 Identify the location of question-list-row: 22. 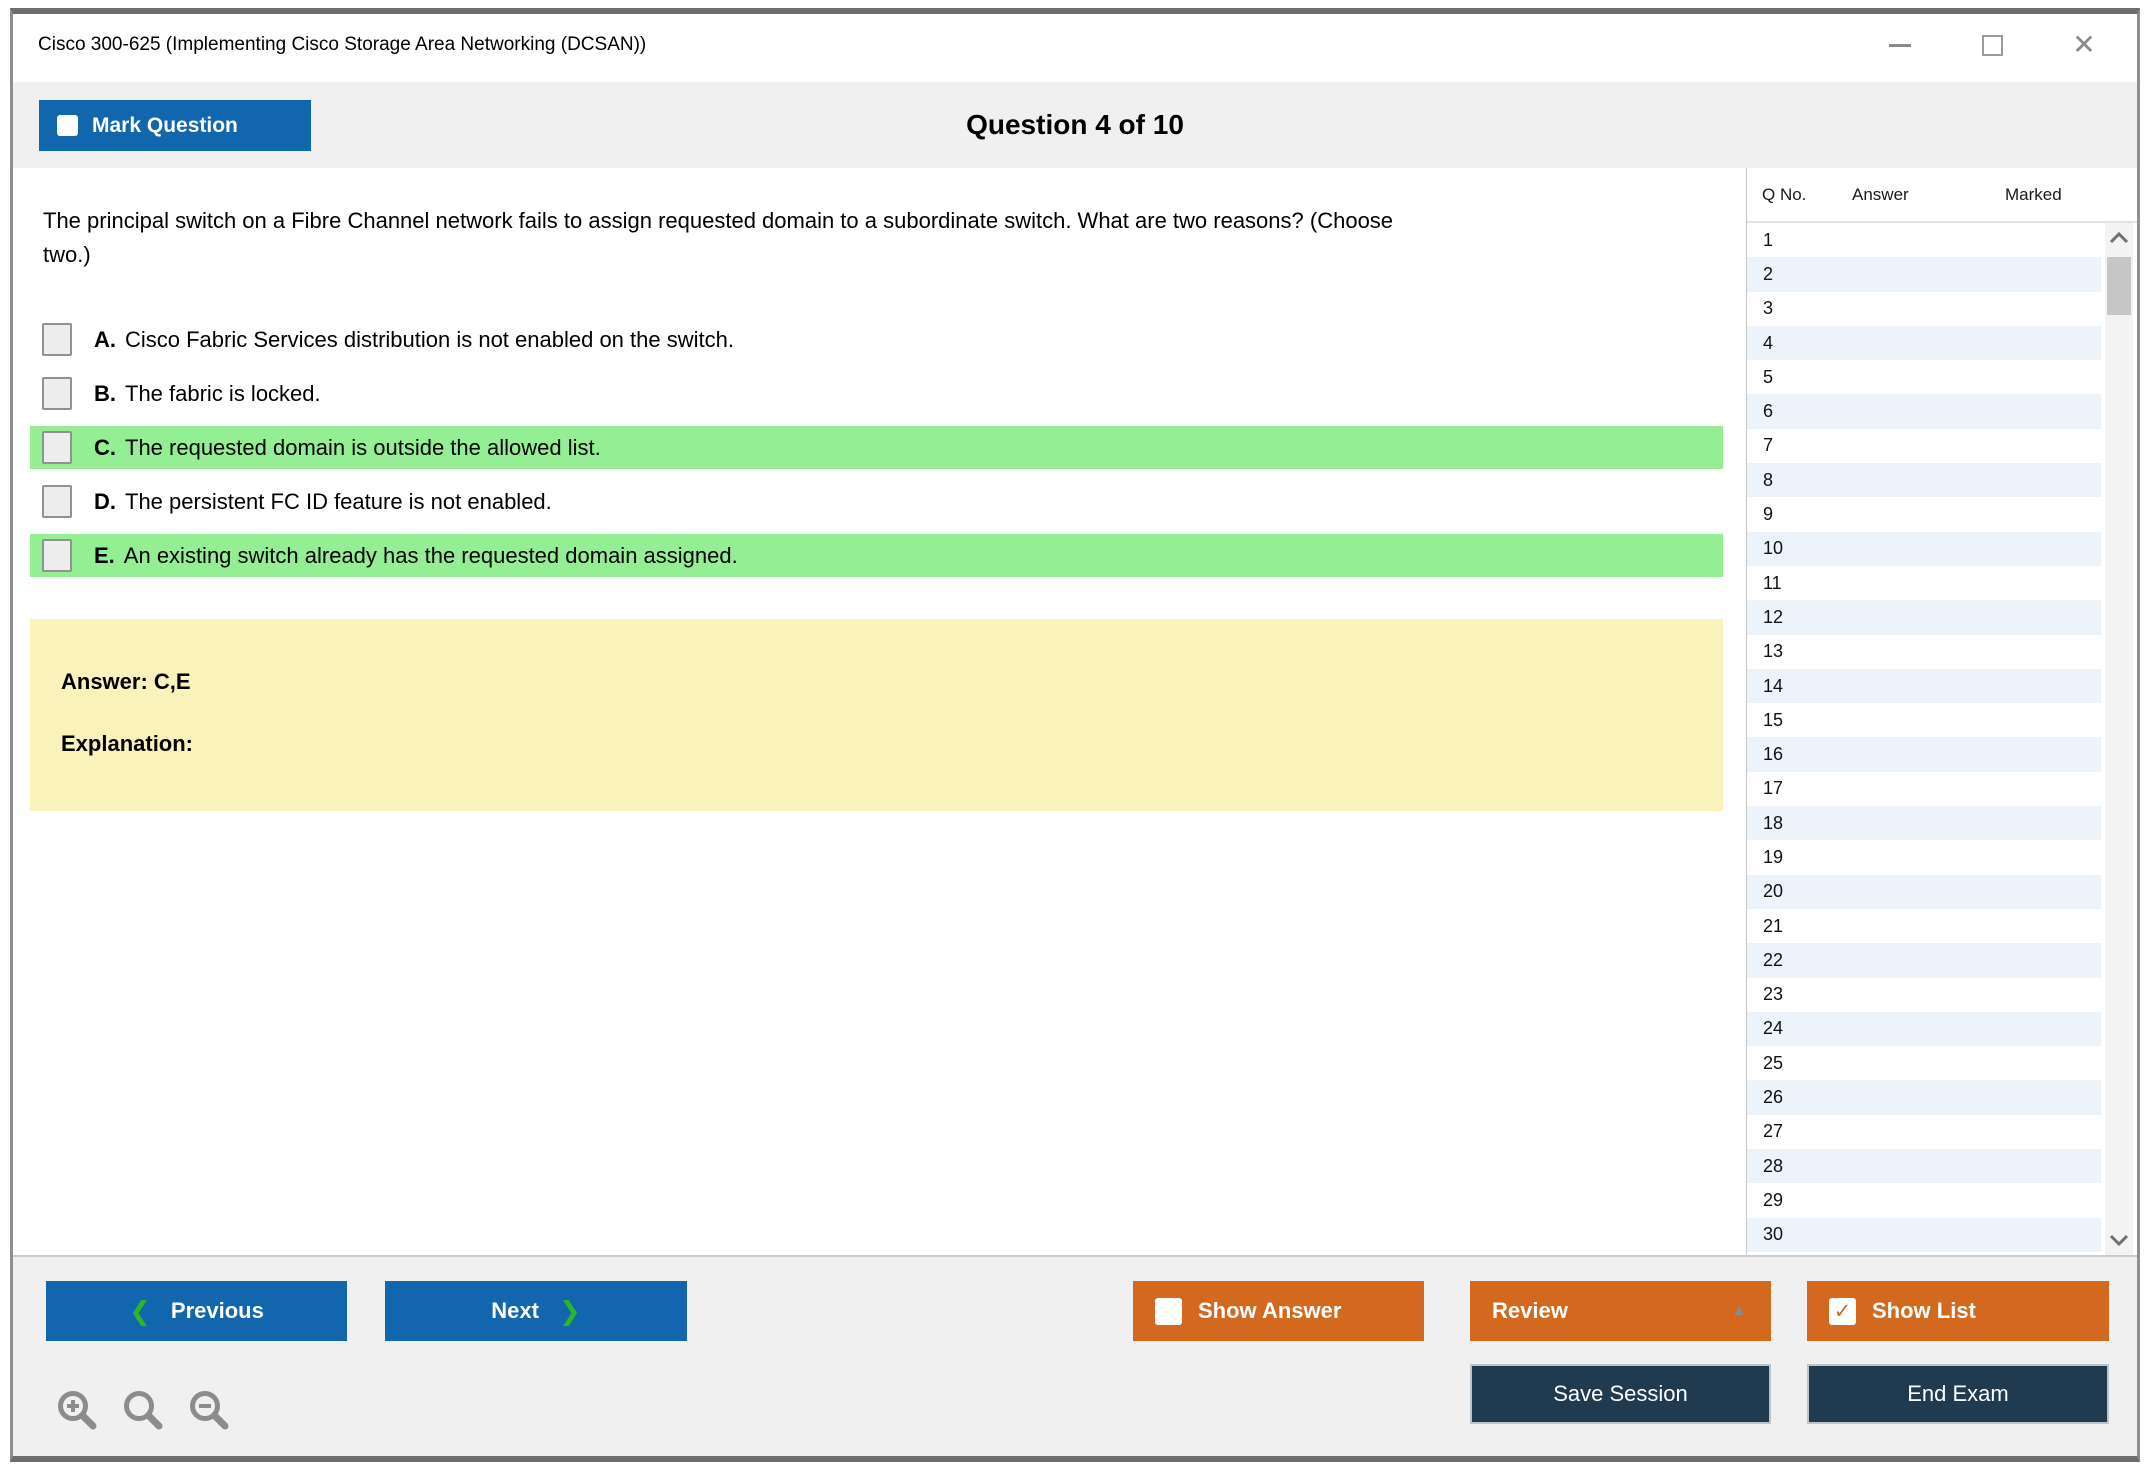
(1924, 960).